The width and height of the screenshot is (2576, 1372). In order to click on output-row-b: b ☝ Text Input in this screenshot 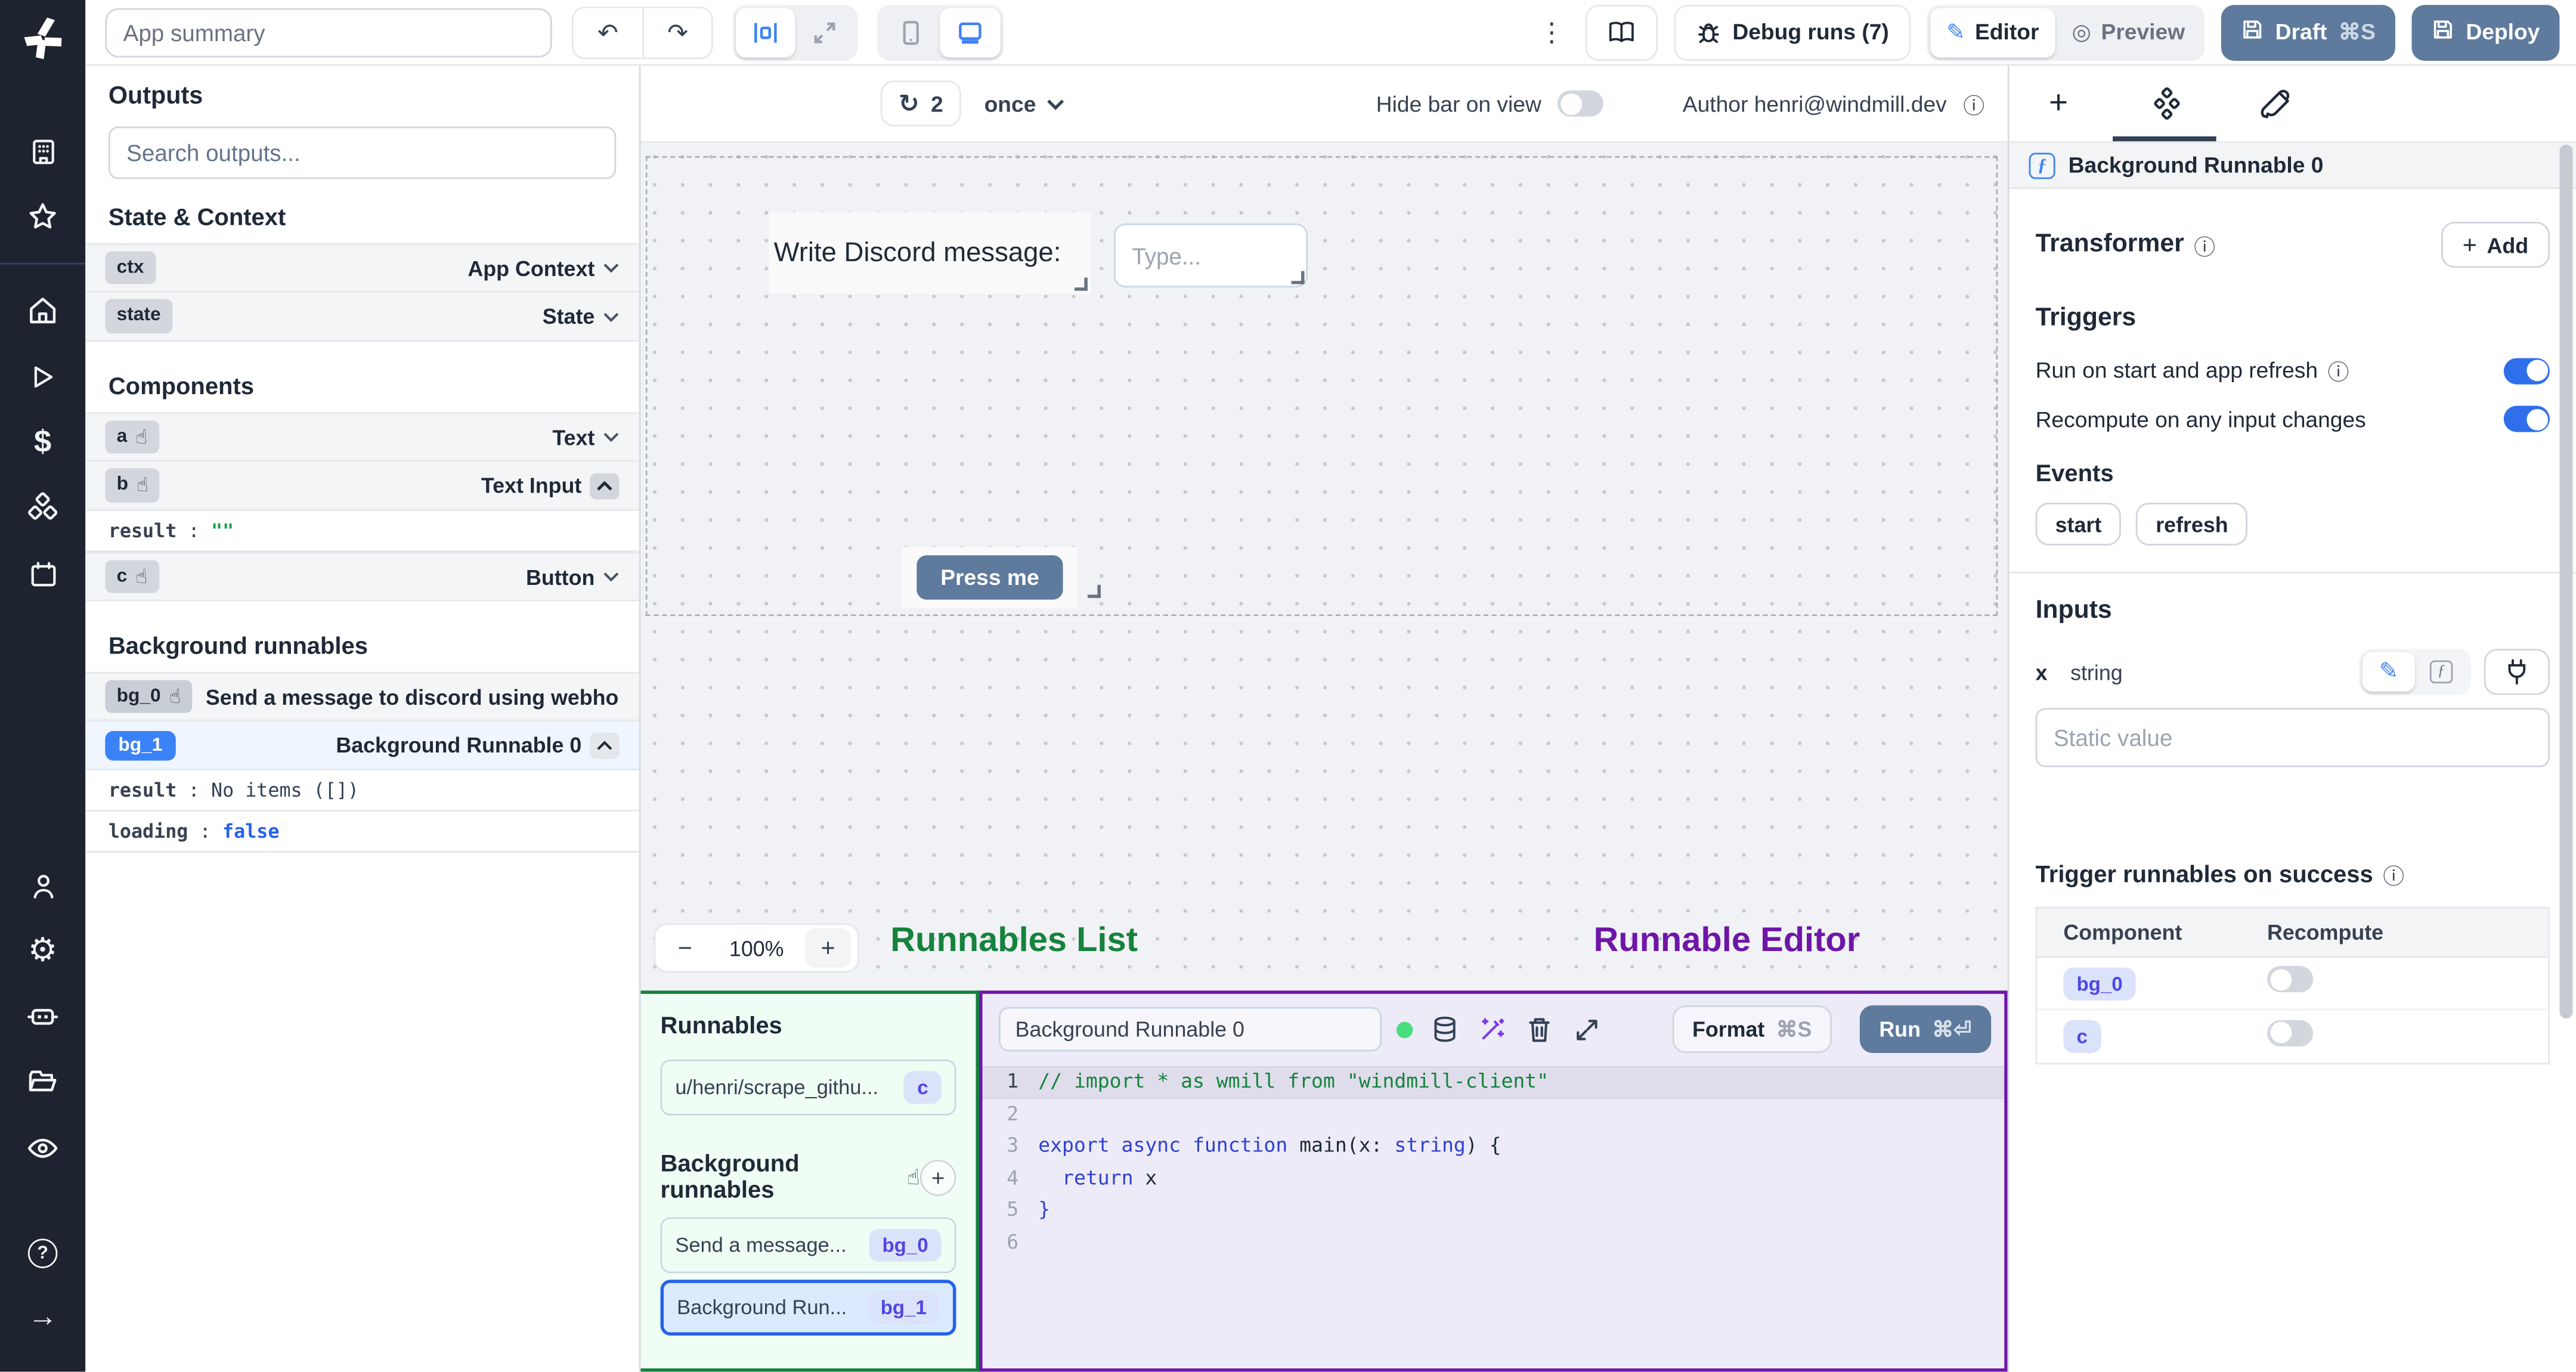, I will do `click(362, 486)`.